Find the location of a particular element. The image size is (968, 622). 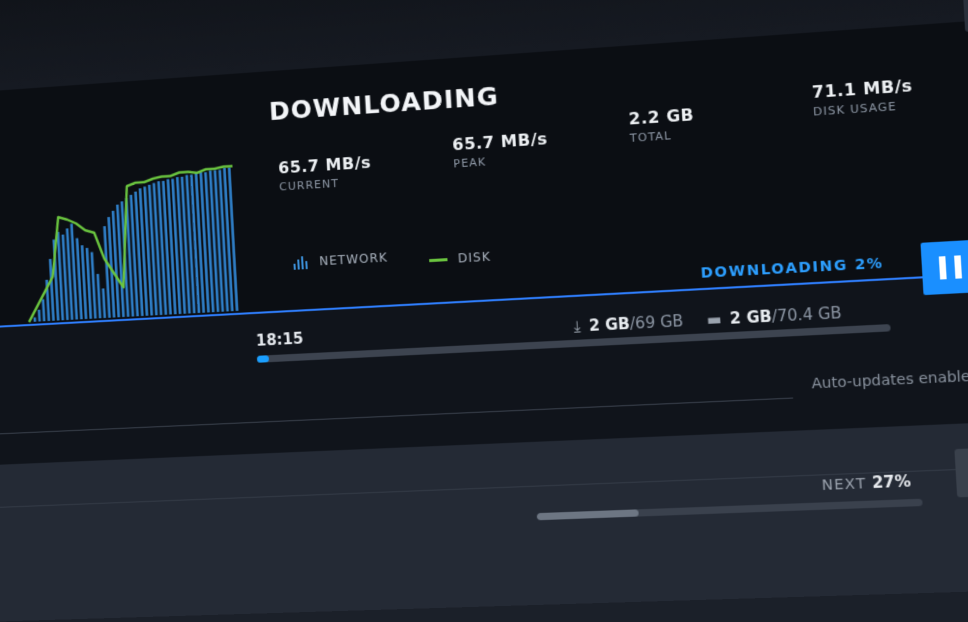

legend-disk-label: DISK is located at coordinates (474, 257).